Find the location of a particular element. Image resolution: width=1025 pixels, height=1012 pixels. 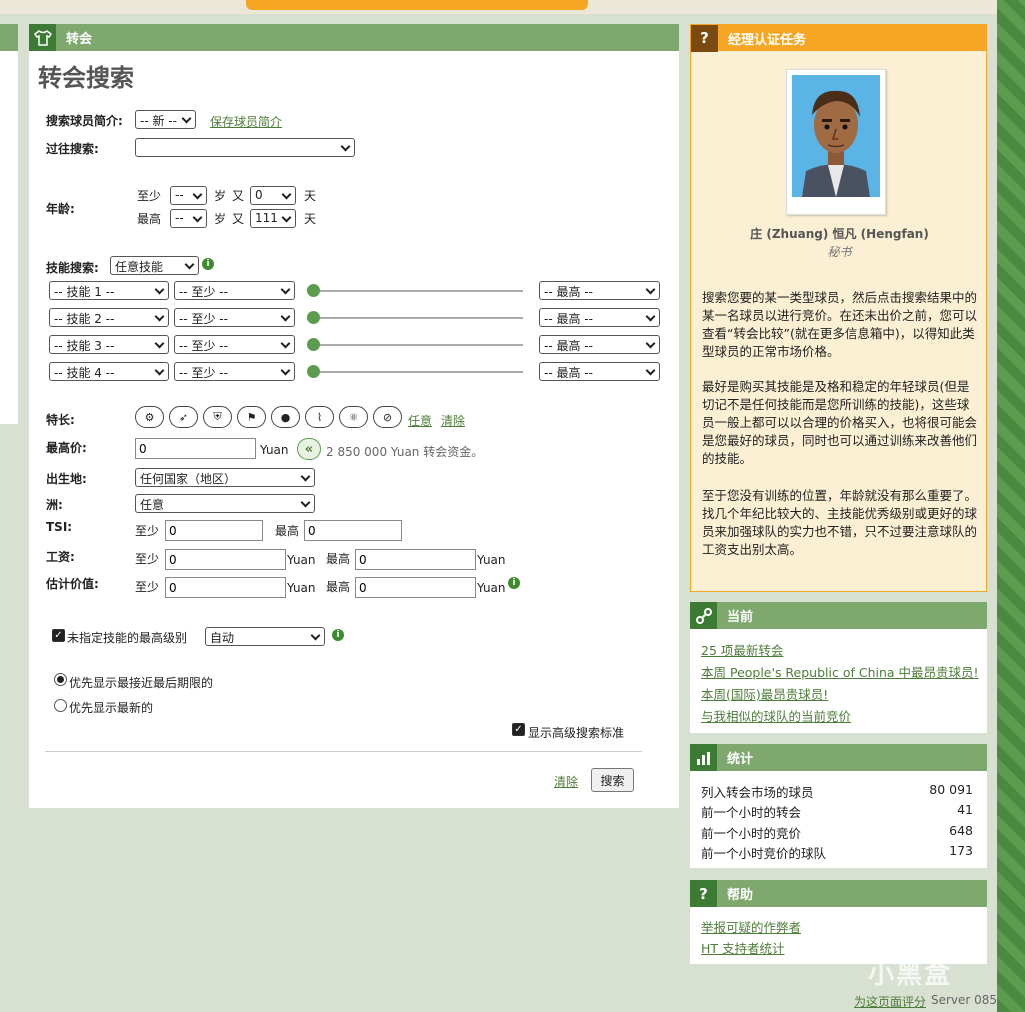

skill-search-select: 任意技能 is located at coordinates (154, 265).